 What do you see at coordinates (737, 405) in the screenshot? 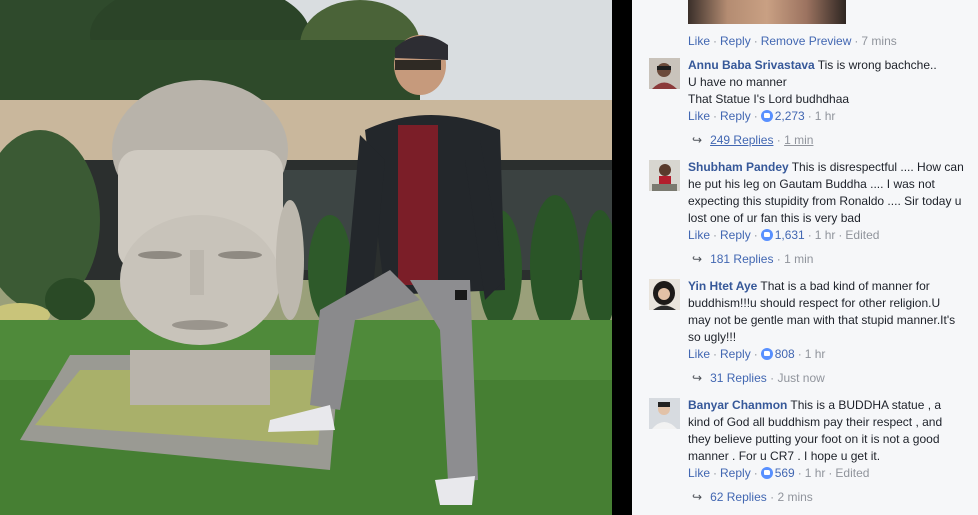
I see `comment-author: Banyar Chanmon` at bounding box center [737, 405].